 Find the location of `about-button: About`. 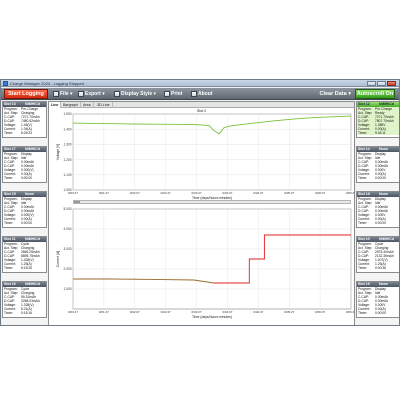

about-button: About is located at coordinates (201, 94).